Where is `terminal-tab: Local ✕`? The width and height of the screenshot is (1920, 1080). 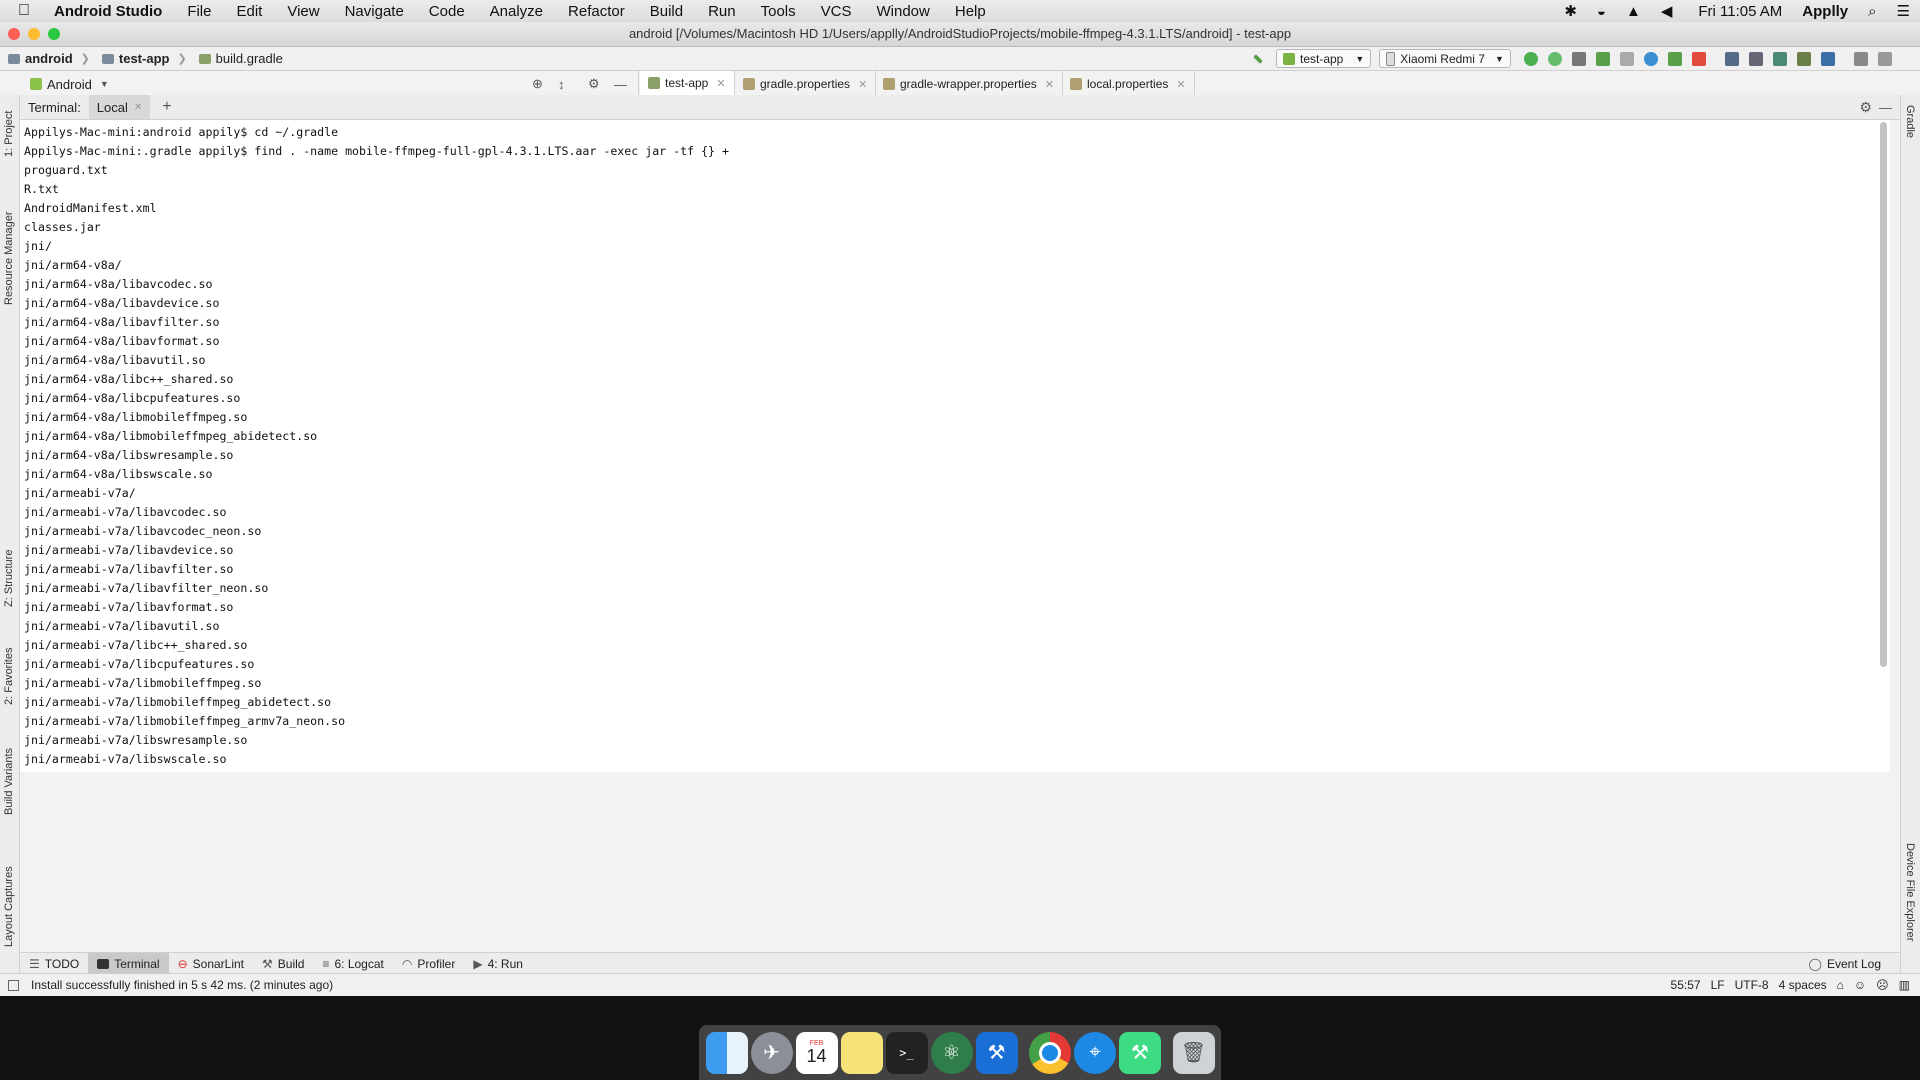
terminal-tab: Local ✕ is located at coordinates (119, 107).